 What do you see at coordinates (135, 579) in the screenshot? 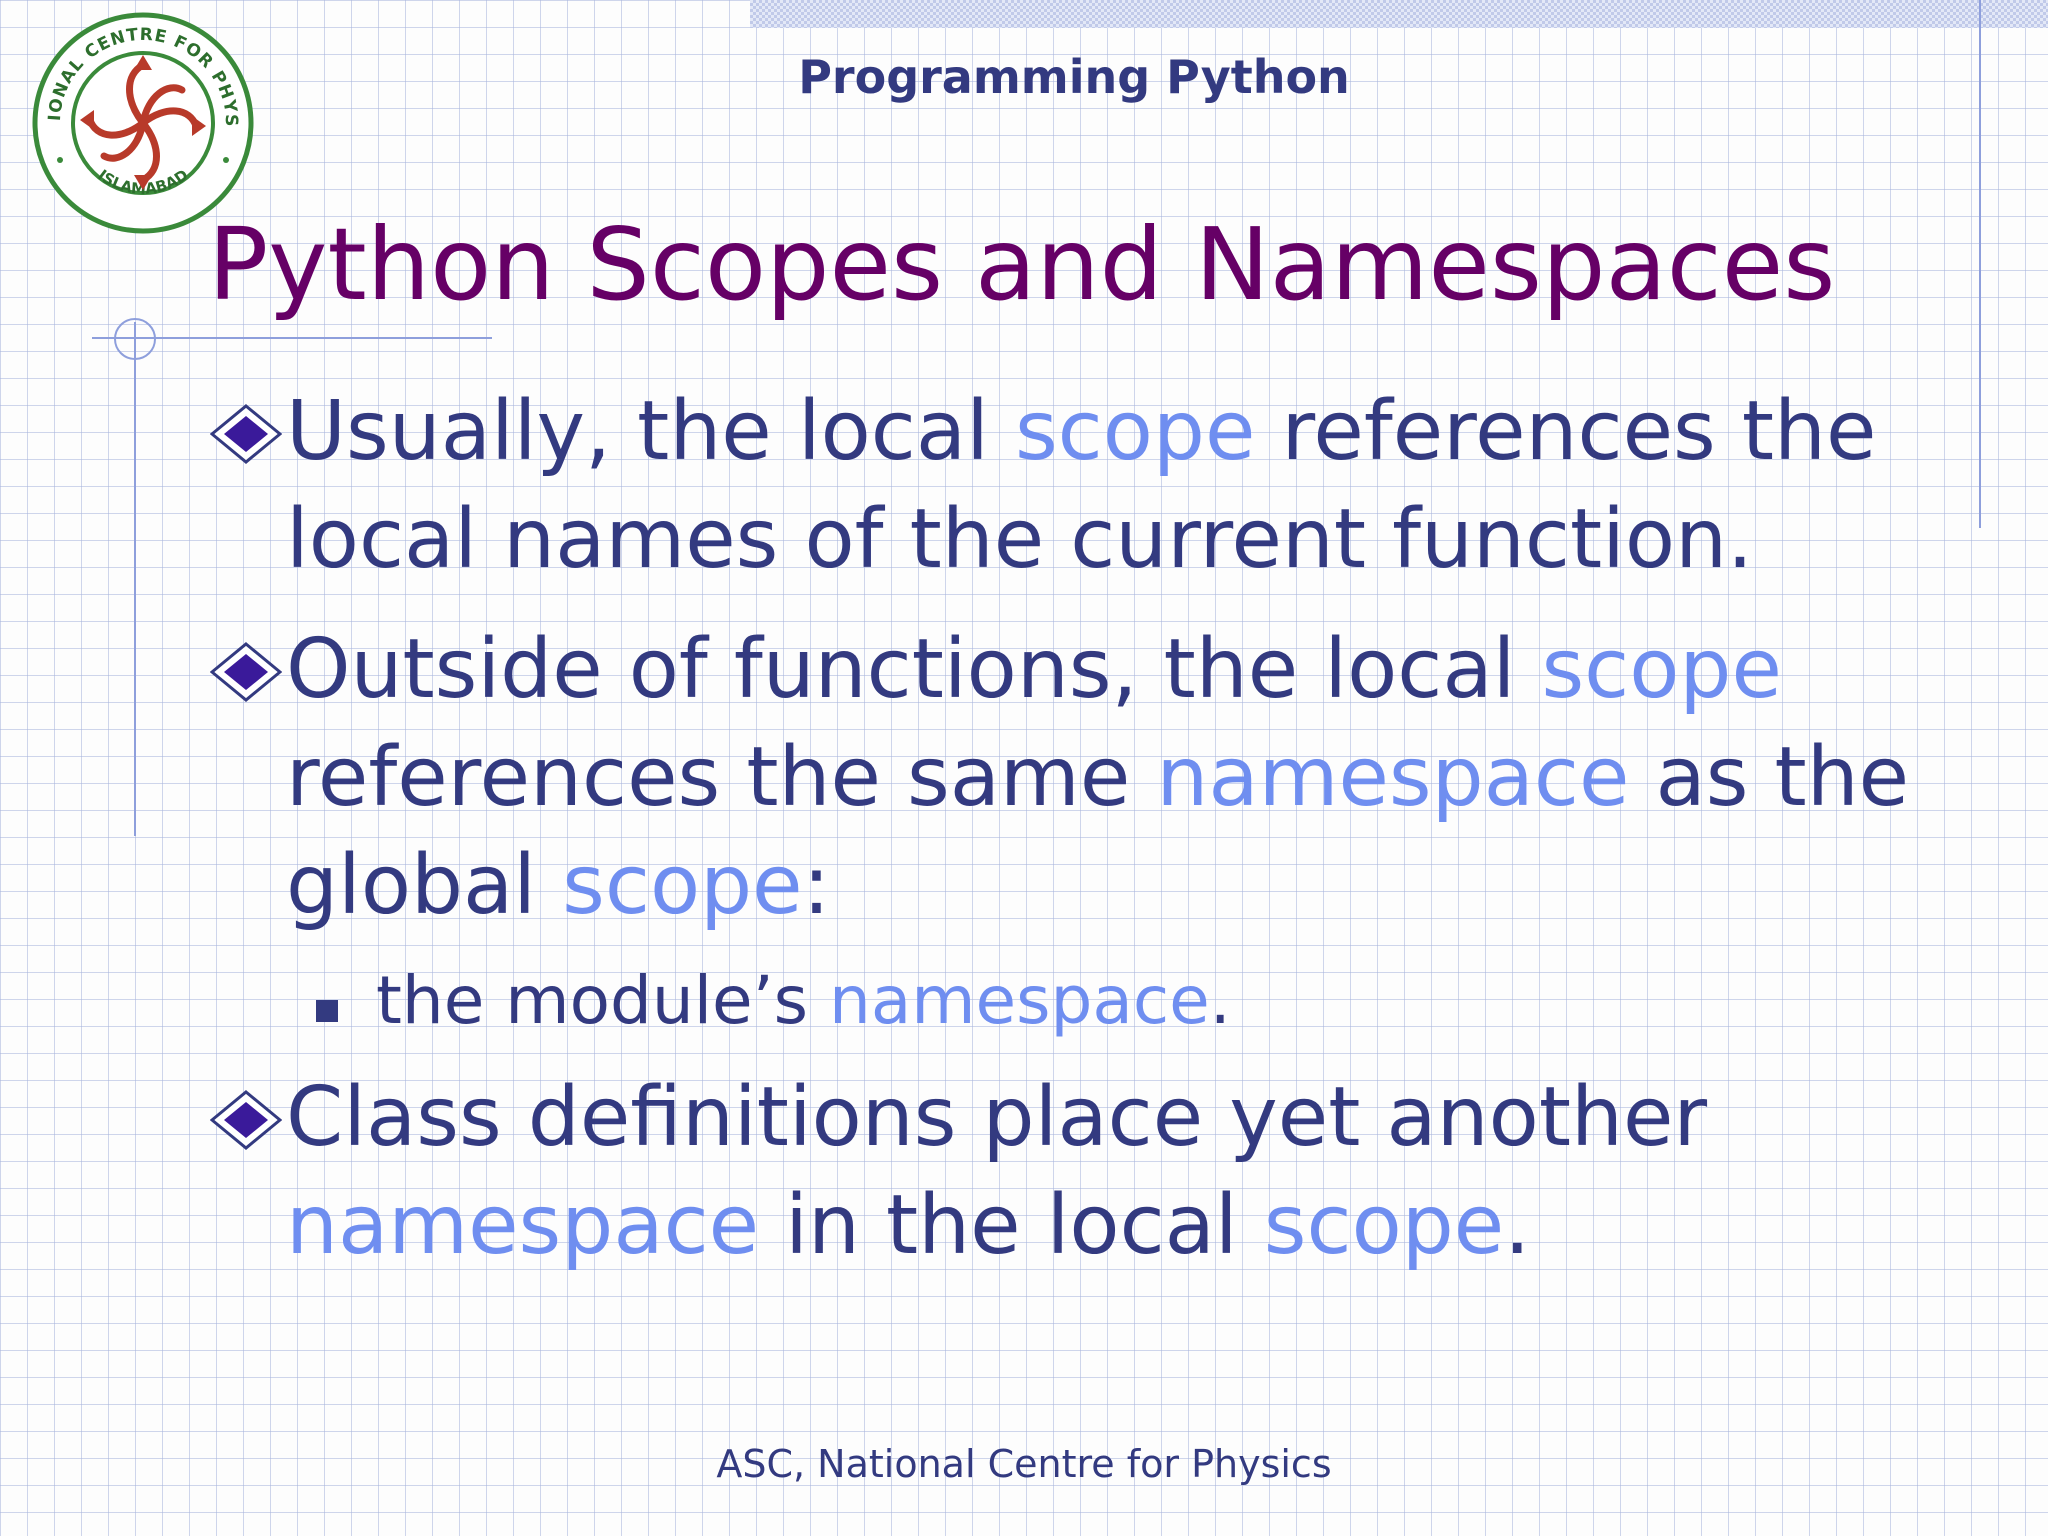
I see `left-decor-line` at bounding box center [135, 579].